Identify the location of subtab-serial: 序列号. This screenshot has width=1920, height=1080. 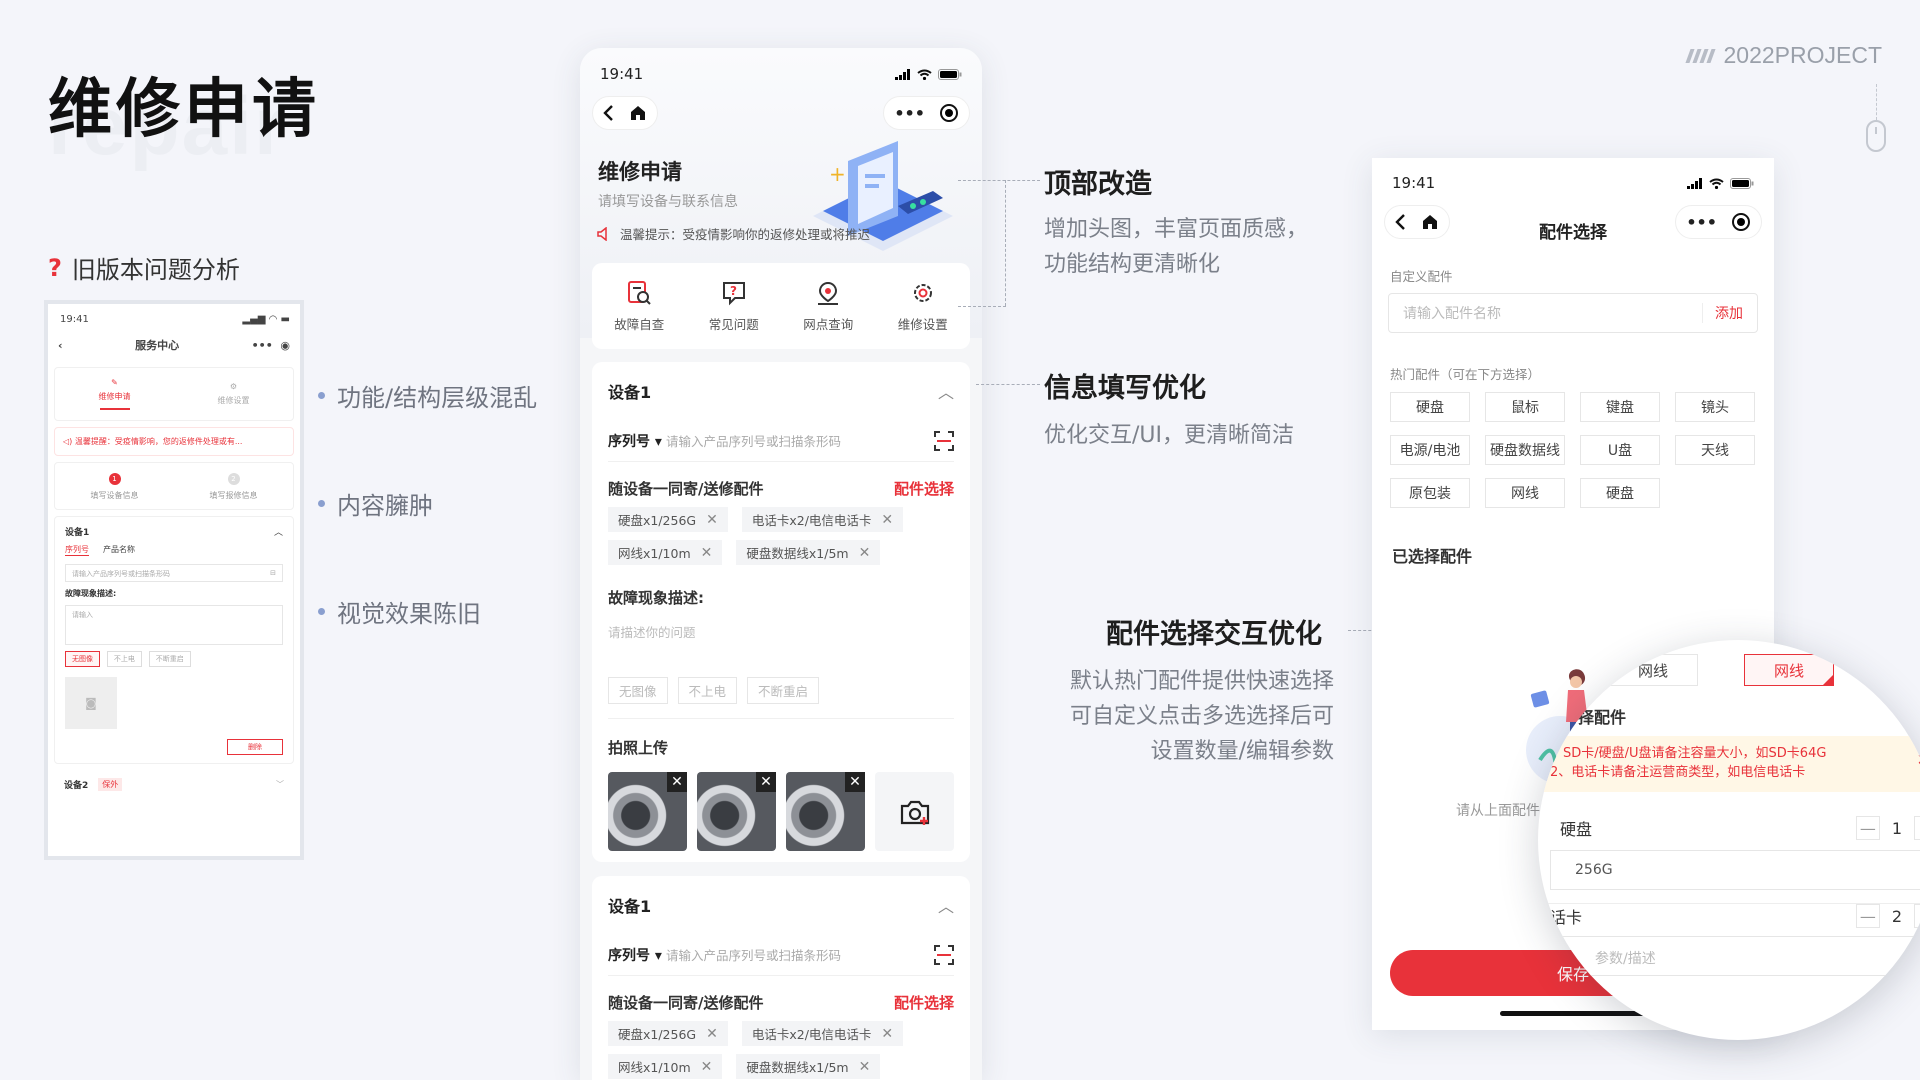
(77, 550).